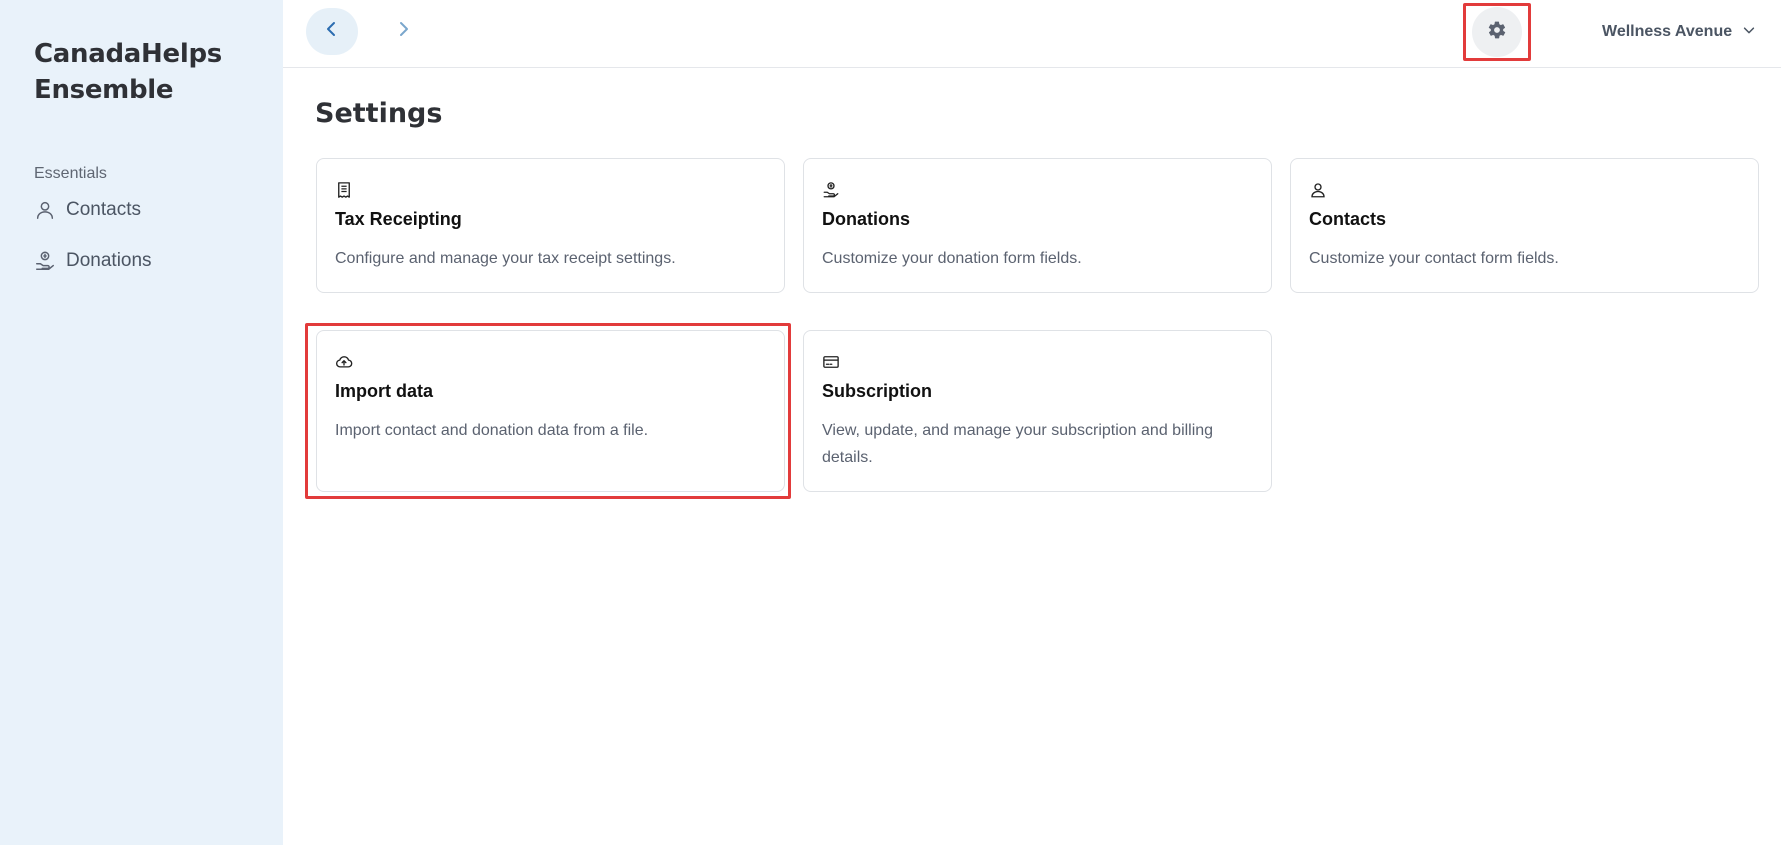  What do you see at coordinates (866, 219) in the screenshot?
I see `card-title: Donations` at bounding box center [866, 219].